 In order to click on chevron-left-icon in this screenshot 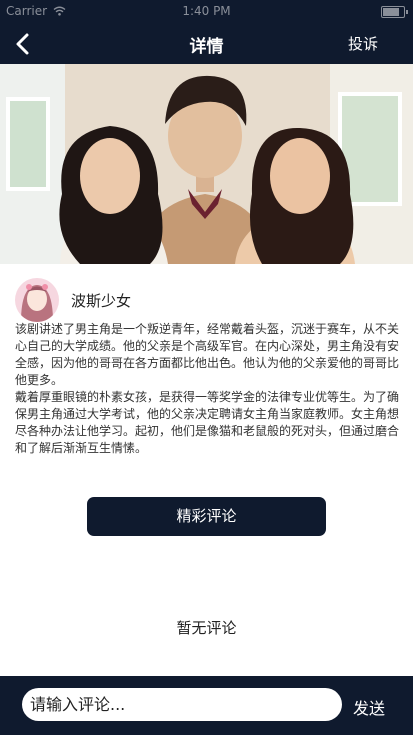, I will do `click(22, 44)`.